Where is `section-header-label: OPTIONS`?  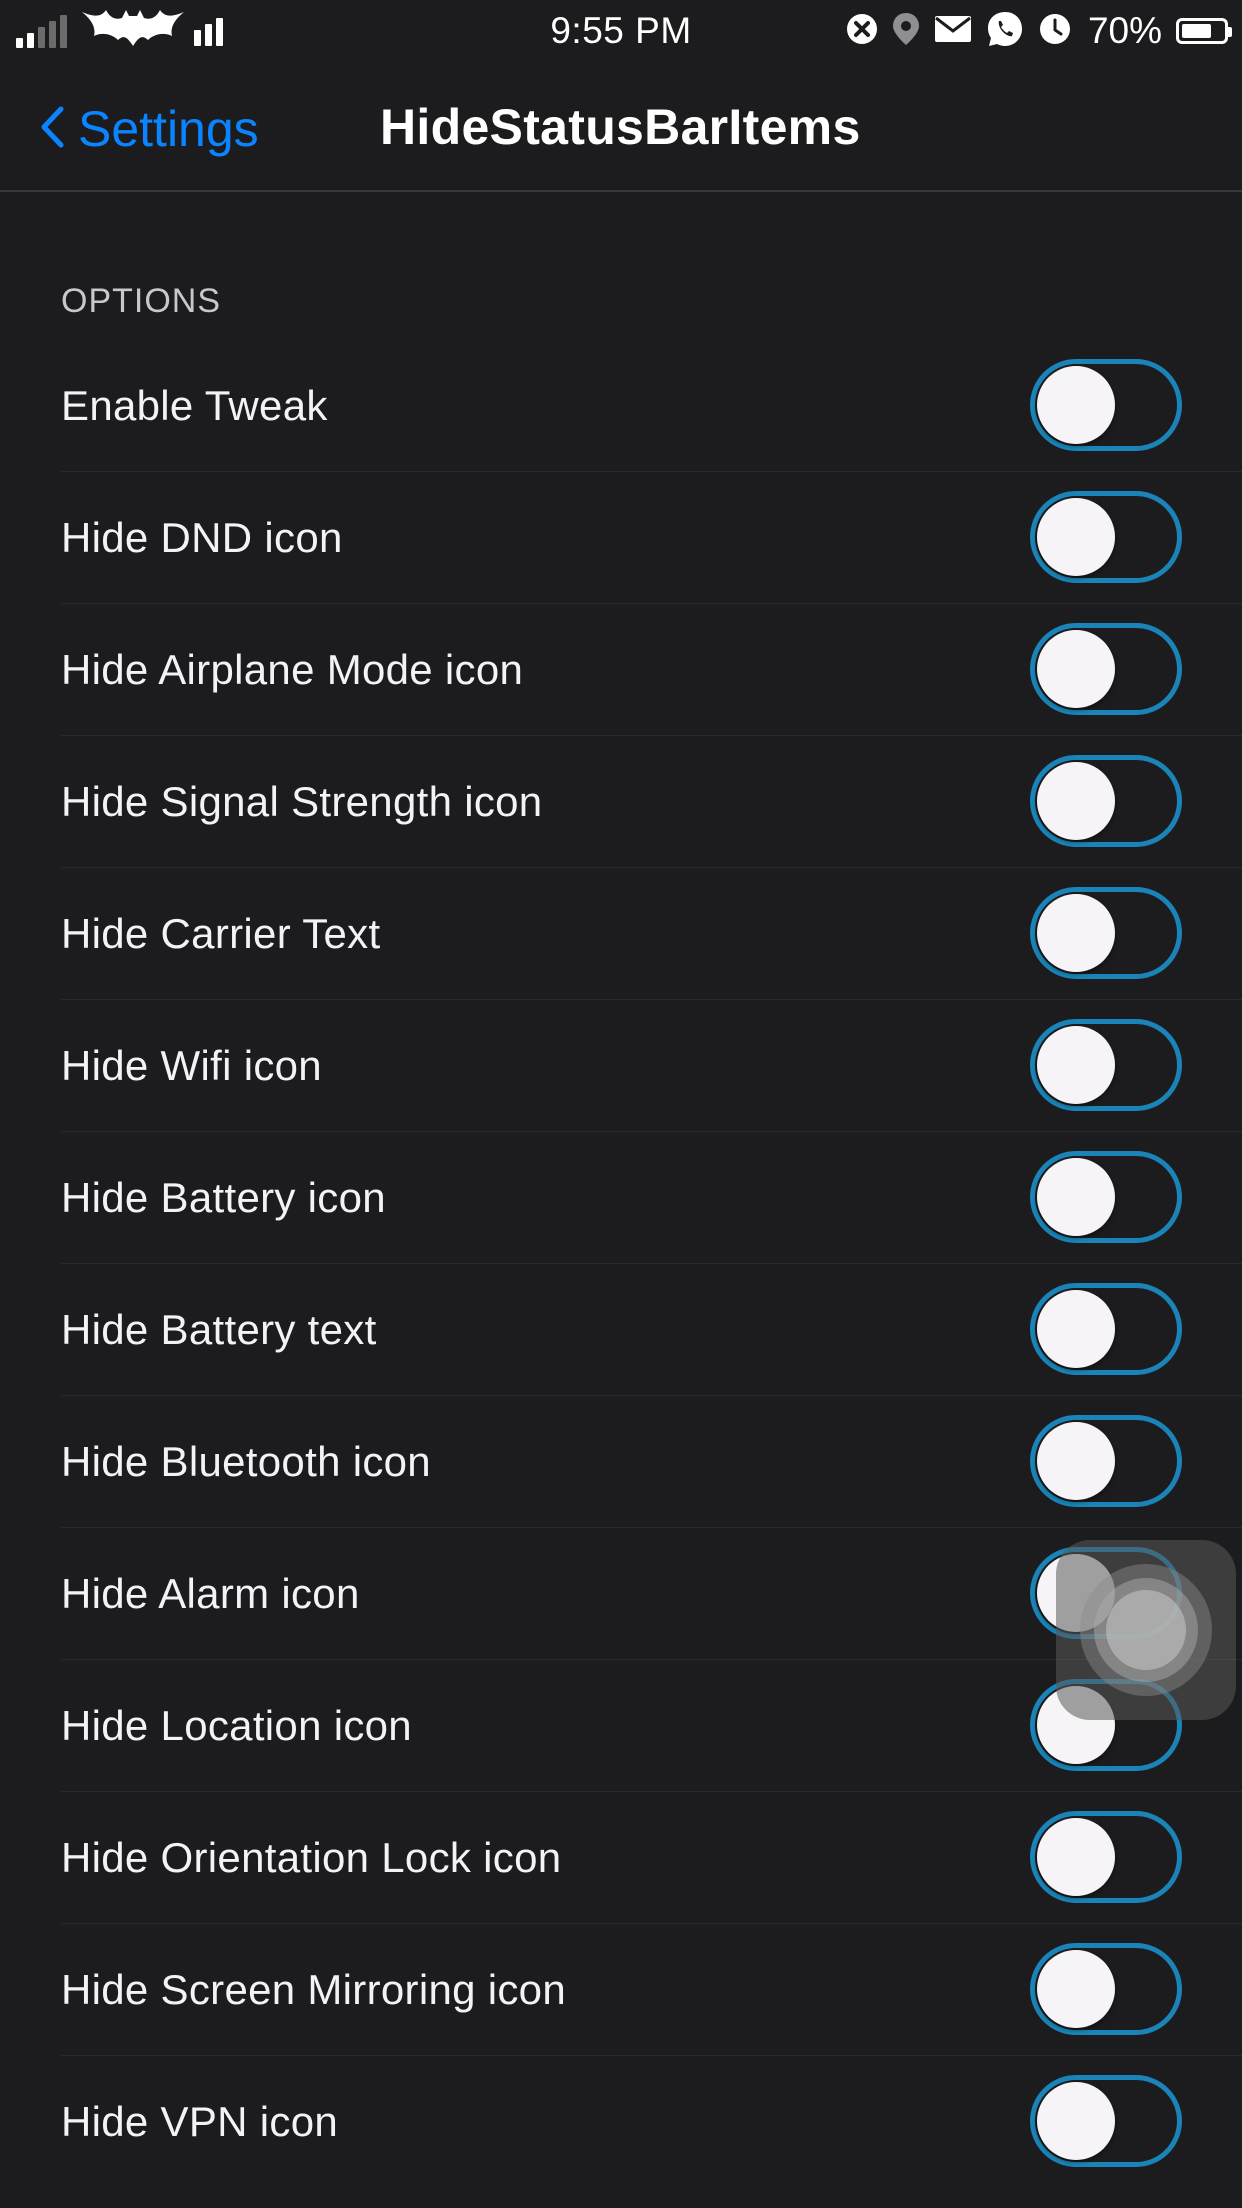
section-header-label: OPTIONS is located at coordinates (141, 301).